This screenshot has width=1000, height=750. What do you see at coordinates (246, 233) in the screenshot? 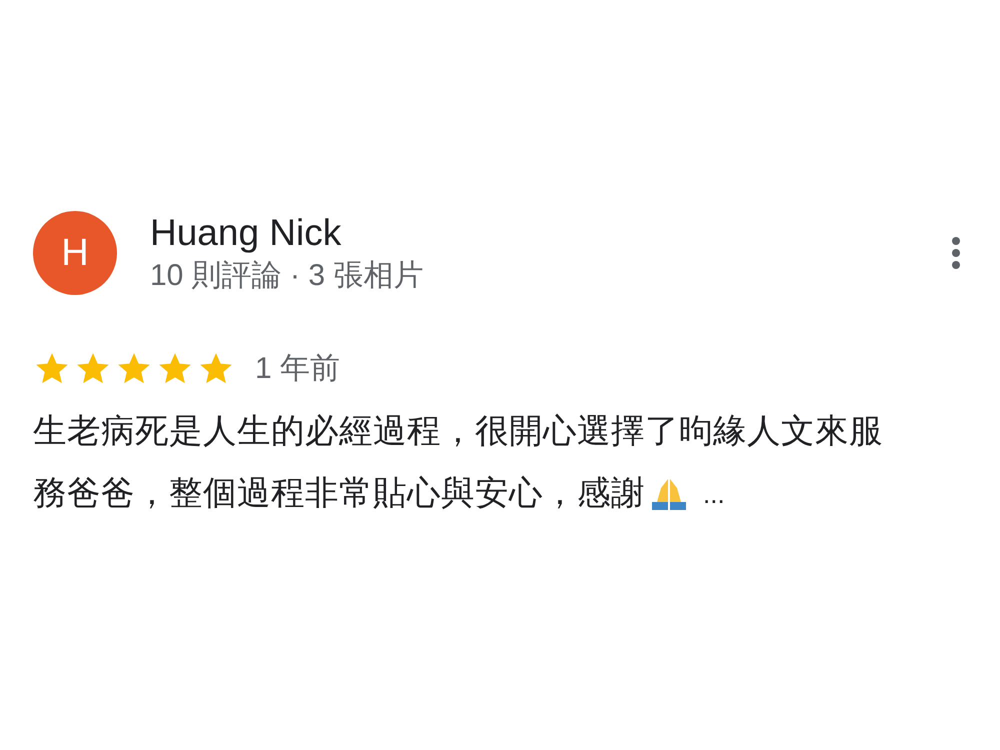
I see `author-name: Huang Nick` at bounding box center [246, 233].